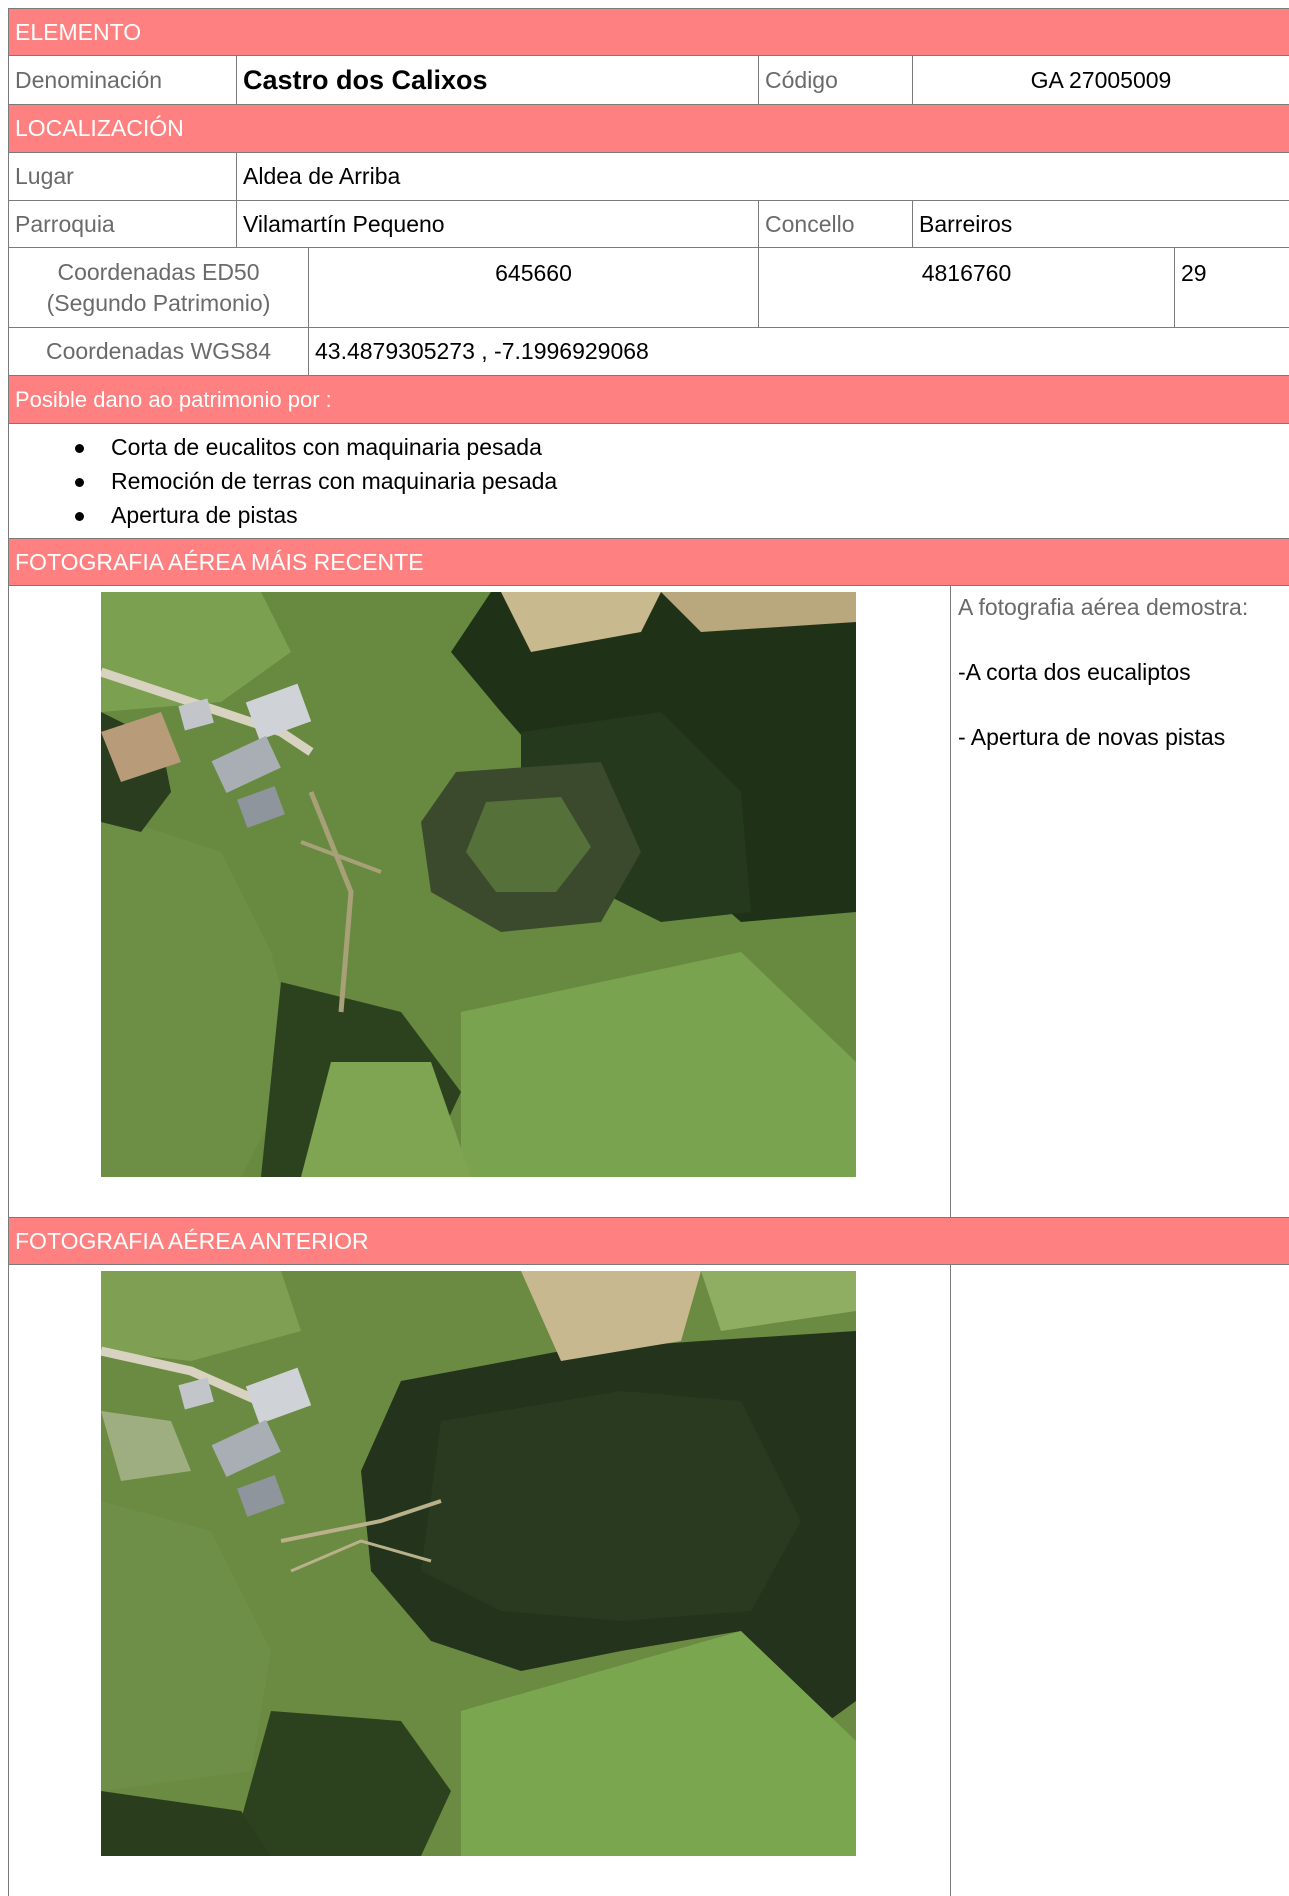  What do you see at coordinates (682, 481) in the screenshot?
I see `list-item: Remoción de terras con maquinaria pesada` at bounding box center [682, 481].